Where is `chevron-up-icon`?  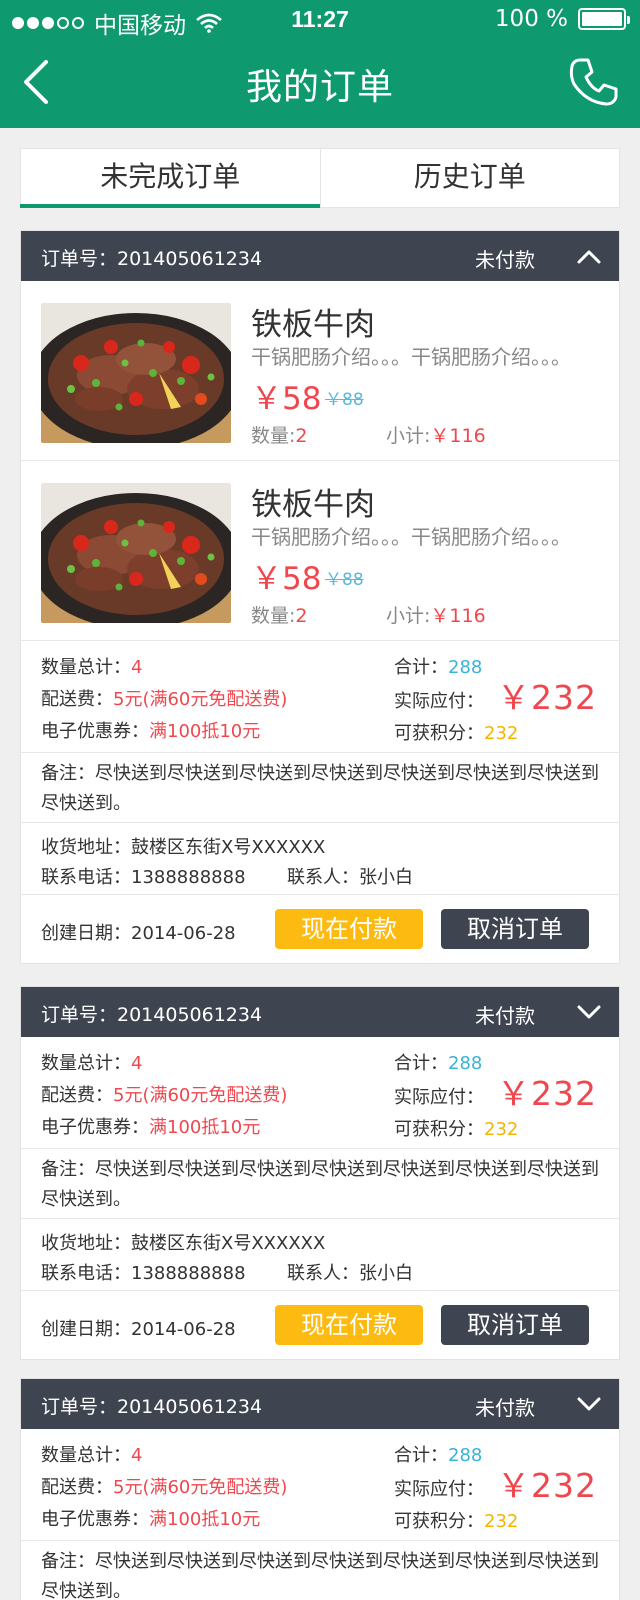
chevron-up-icon is located at coordinates (589, 256).